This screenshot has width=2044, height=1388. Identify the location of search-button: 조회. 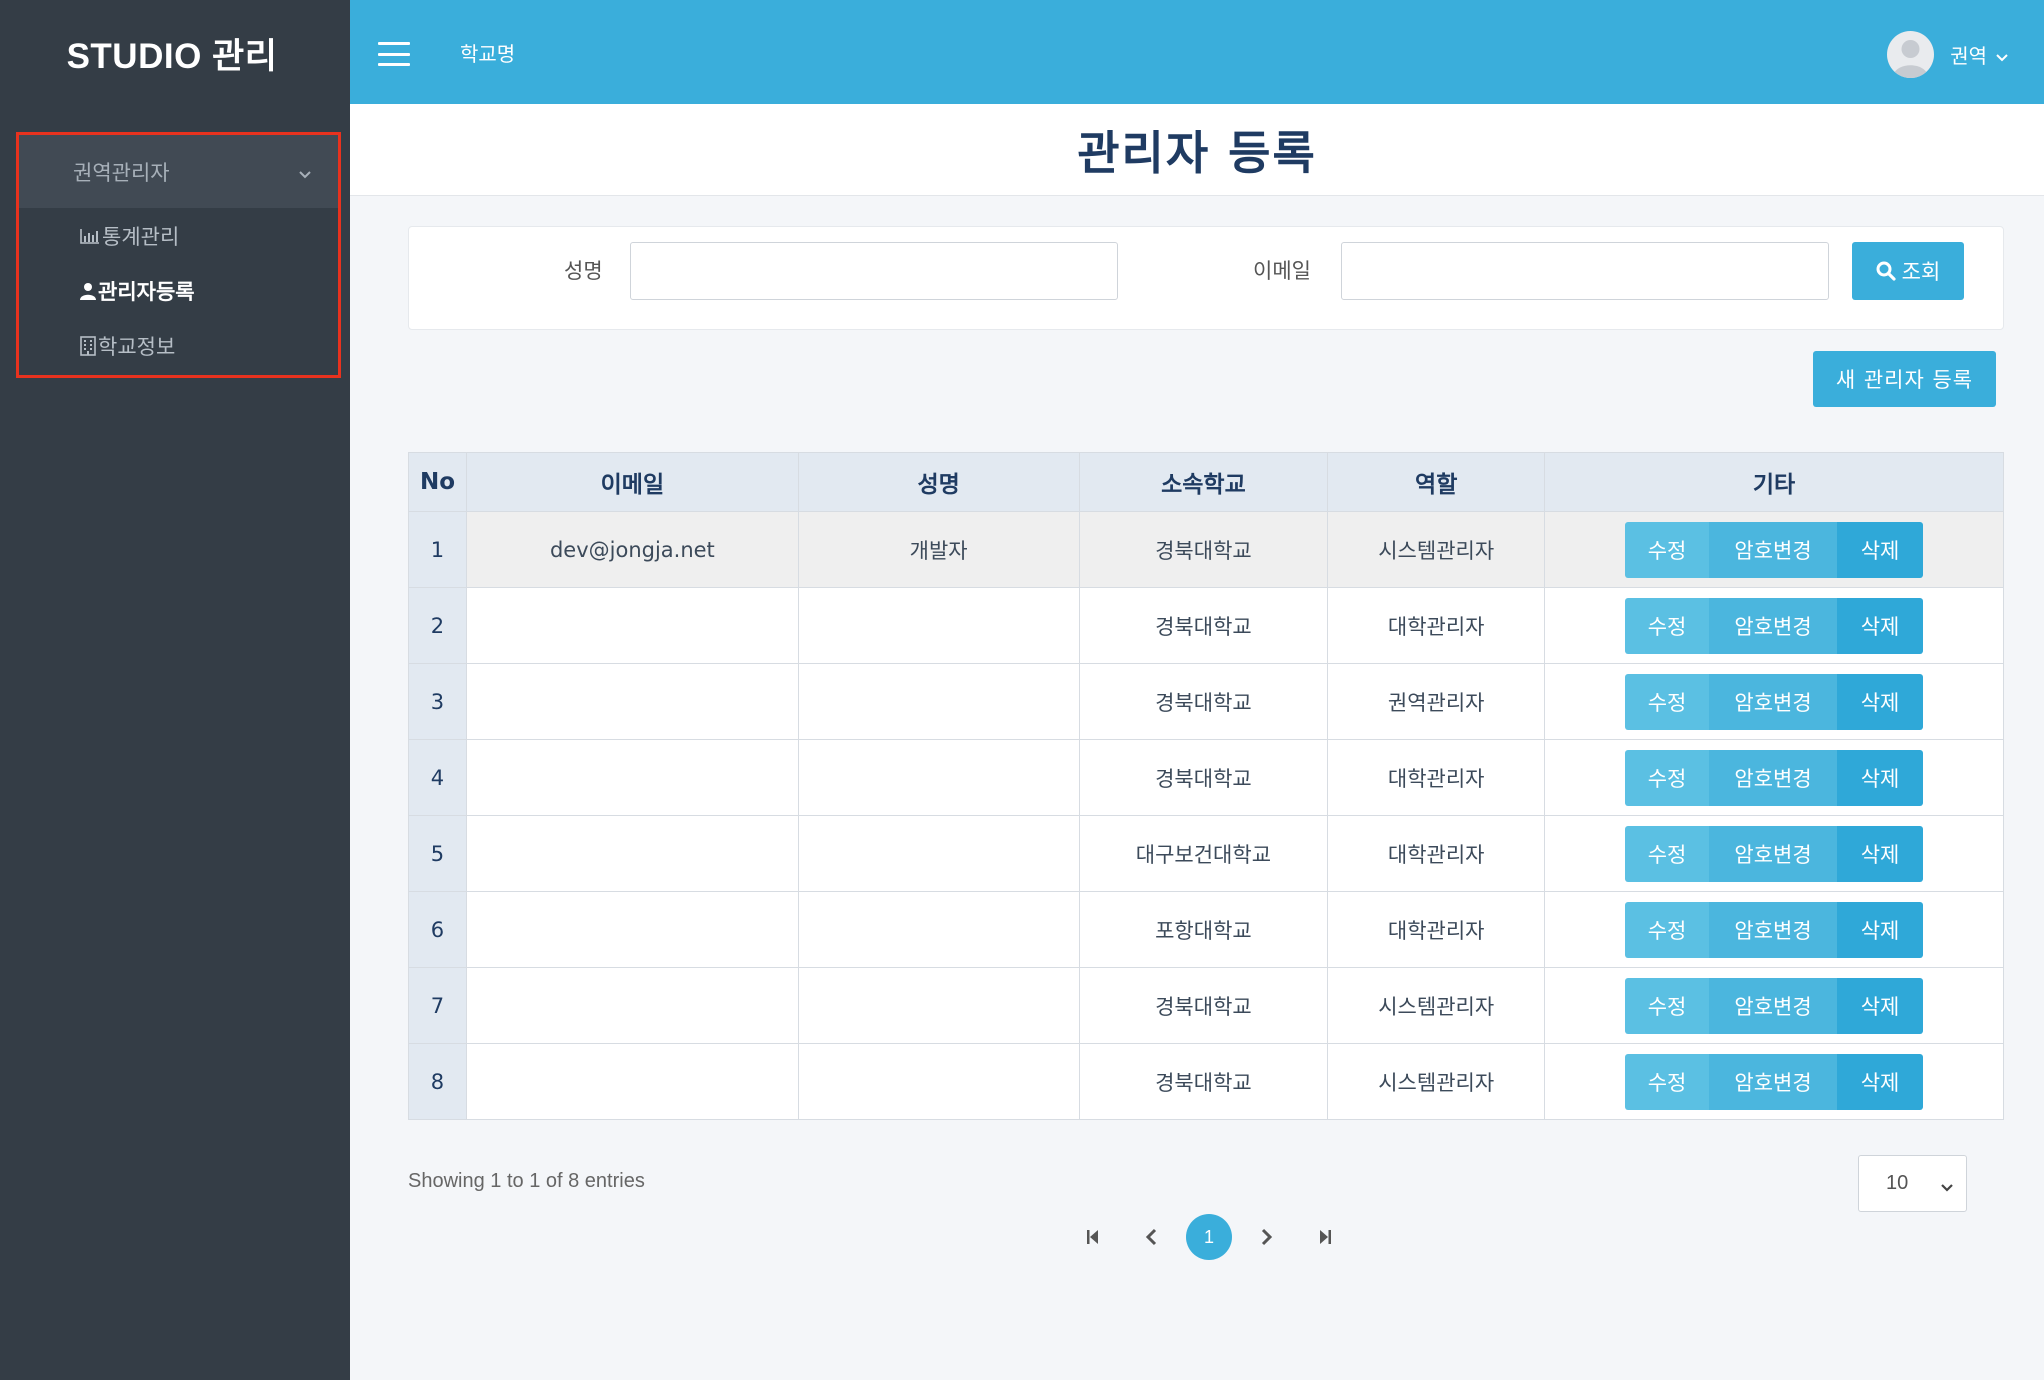
(1908, 271).